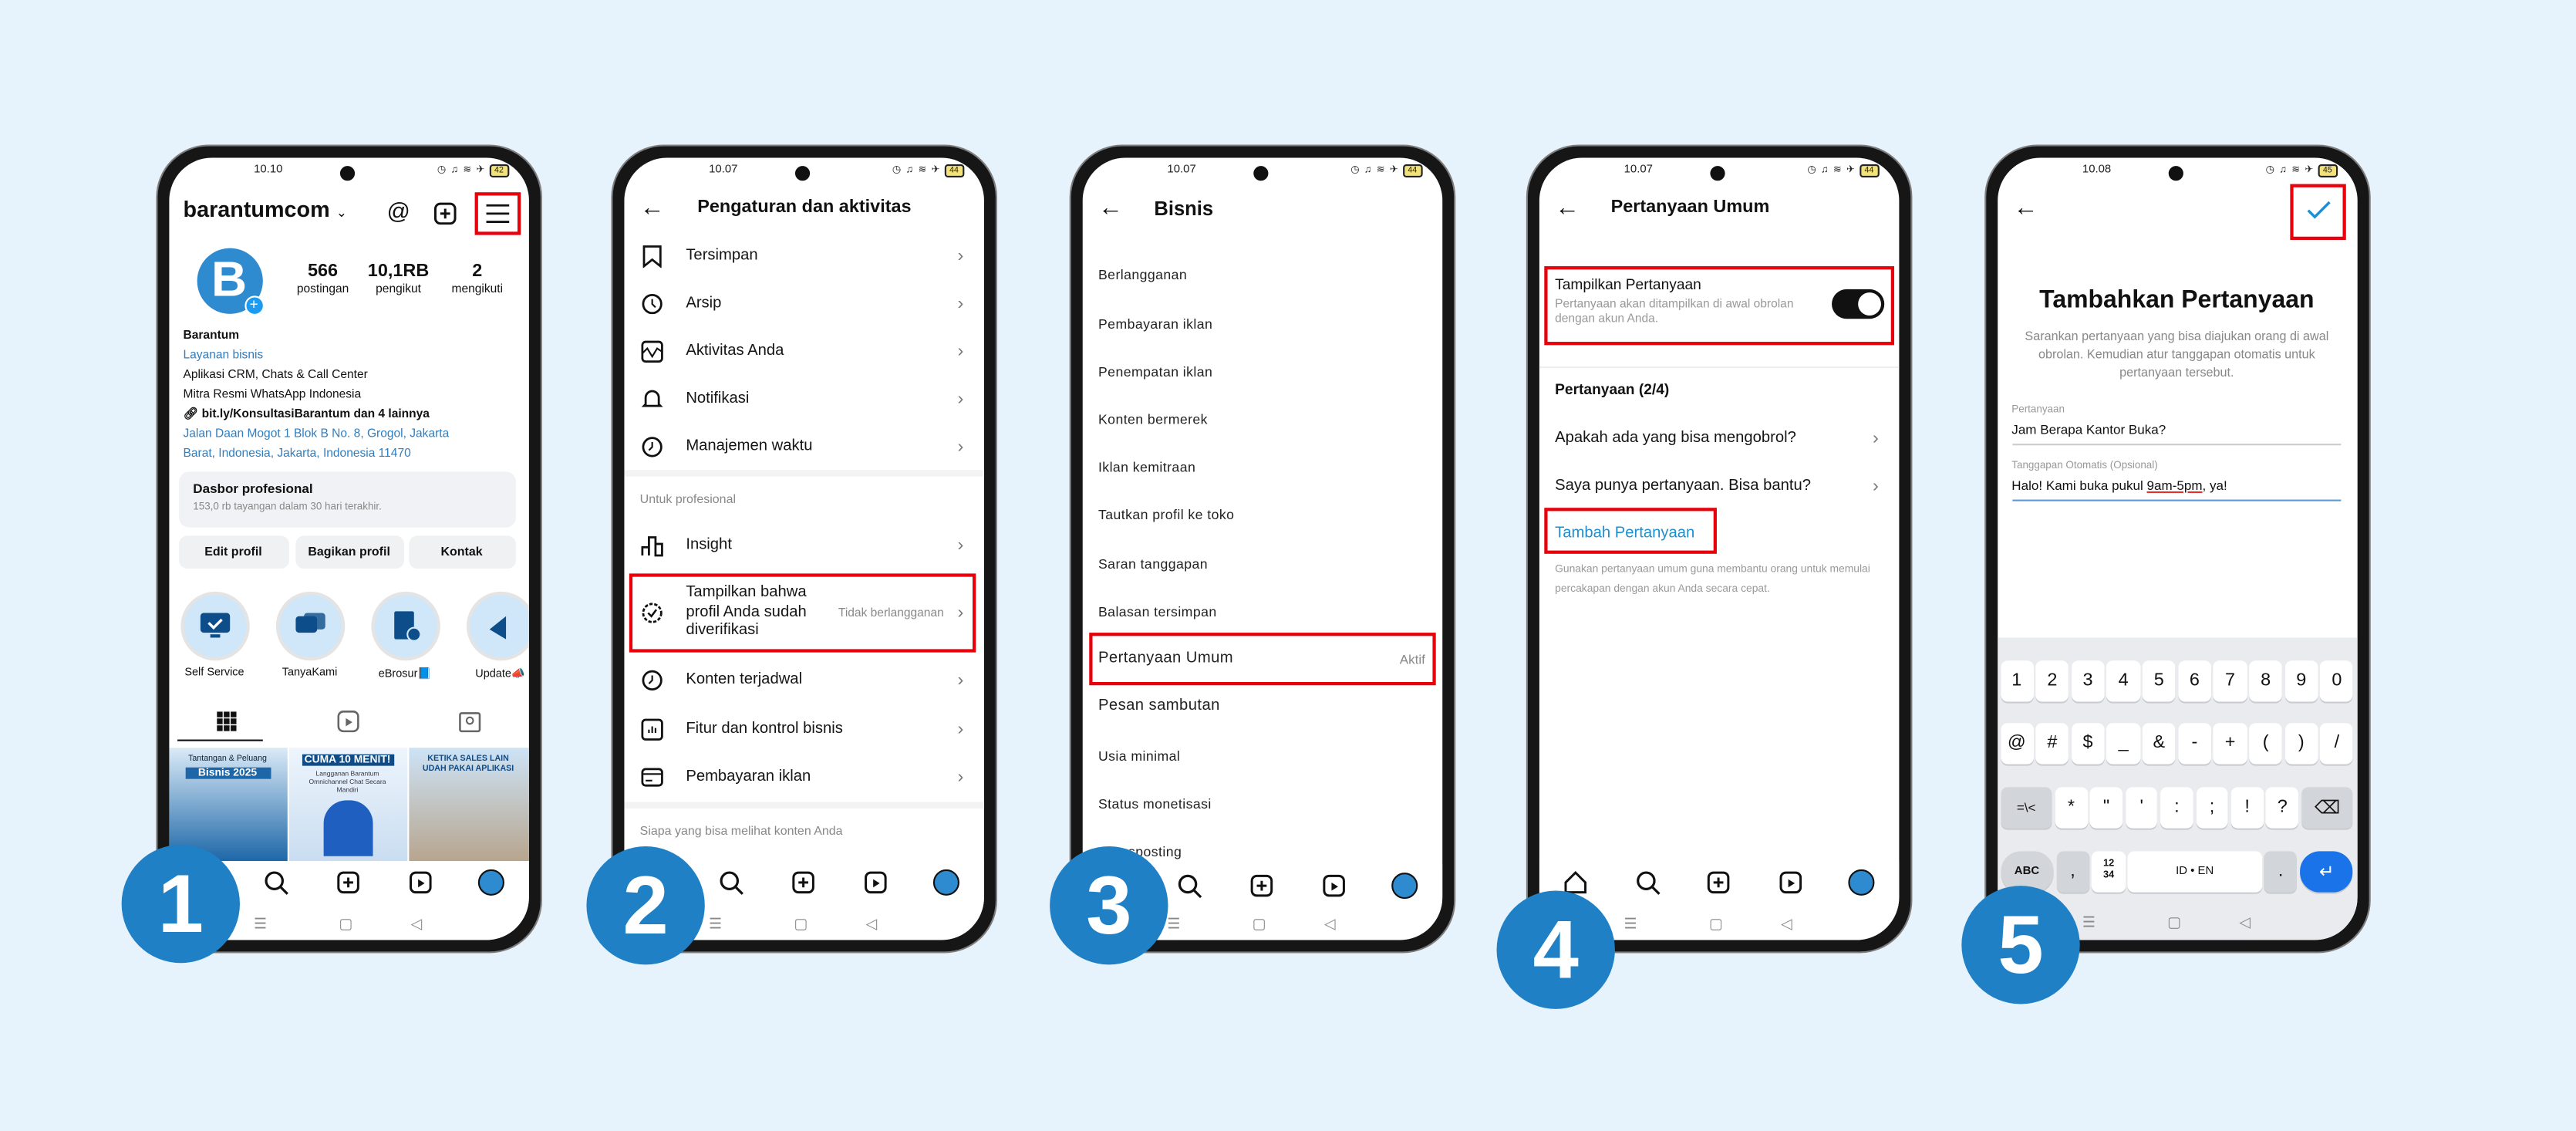 The height and width of the screenshot is (1131, 2576). Describe the element at coordinates (2159, 680) in the screenshot. I see `key: 5` at that location.